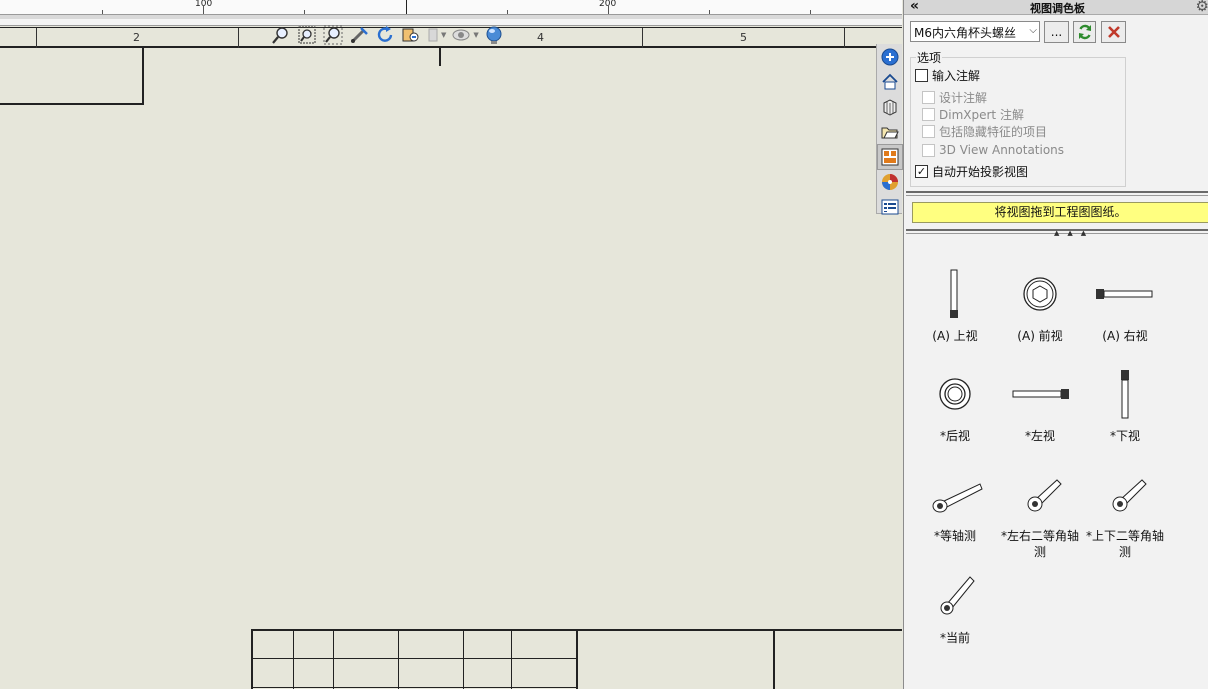 This screenshot has width=1208, height=689. Describe the element at coordinates (914, 7) in the screenshot. I see `collapse-panel-button: «` at that location.